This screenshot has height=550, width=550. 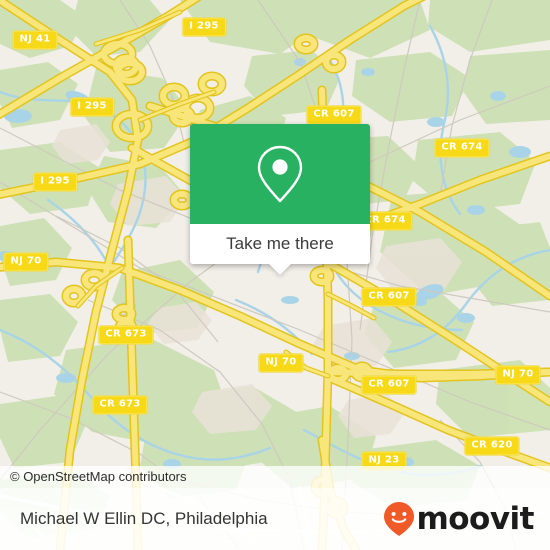 I want to click on footer-bar: Michael W Ellin DC, Philadelphia moovit, so click(x=275, y=519).